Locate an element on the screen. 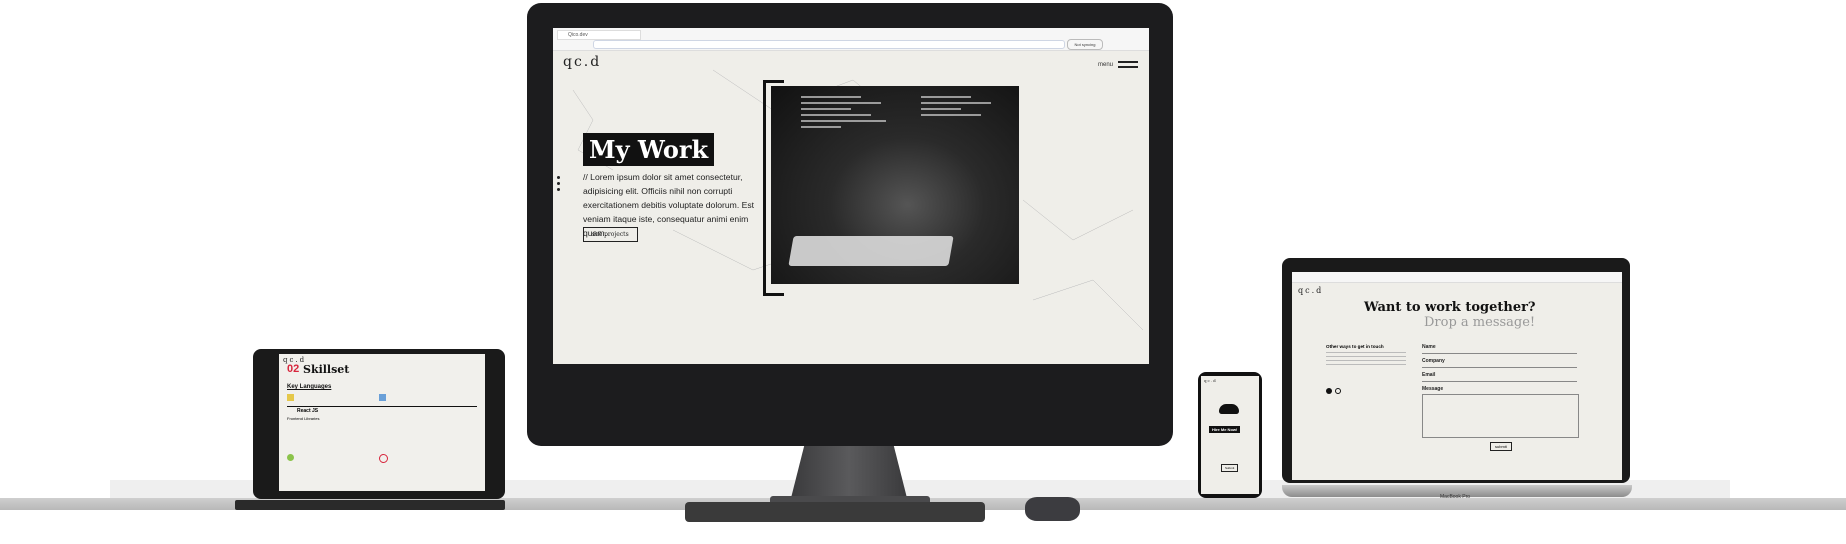  submit-button: submit is located at coordinates (1501, 446).